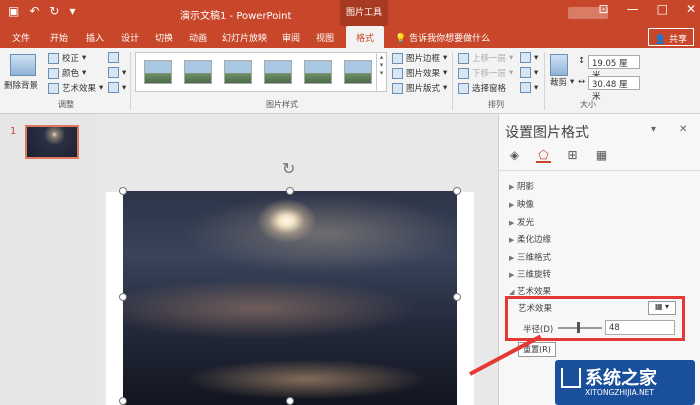  I want to click on remove-background-icon, so click(23, 65).